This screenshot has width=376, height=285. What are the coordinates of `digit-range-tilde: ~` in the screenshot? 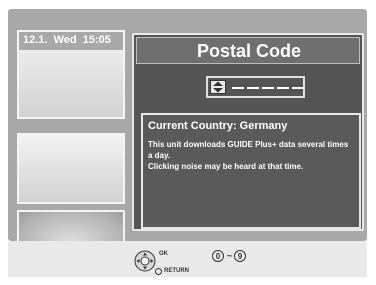 It's located at (230, 256).